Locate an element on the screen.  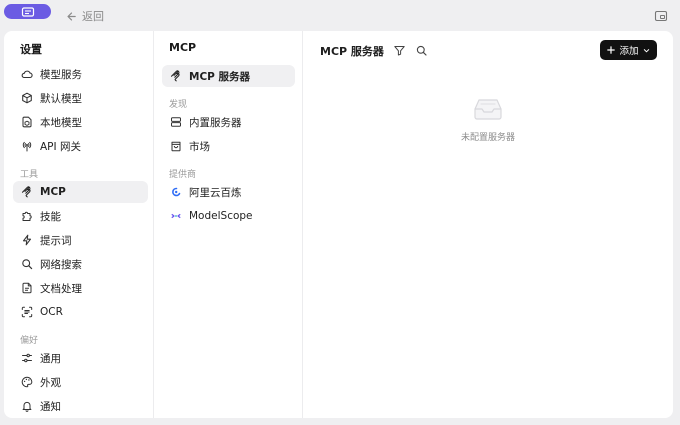
sidebar-item-general: 通用 is located at coordinates (80, 358).